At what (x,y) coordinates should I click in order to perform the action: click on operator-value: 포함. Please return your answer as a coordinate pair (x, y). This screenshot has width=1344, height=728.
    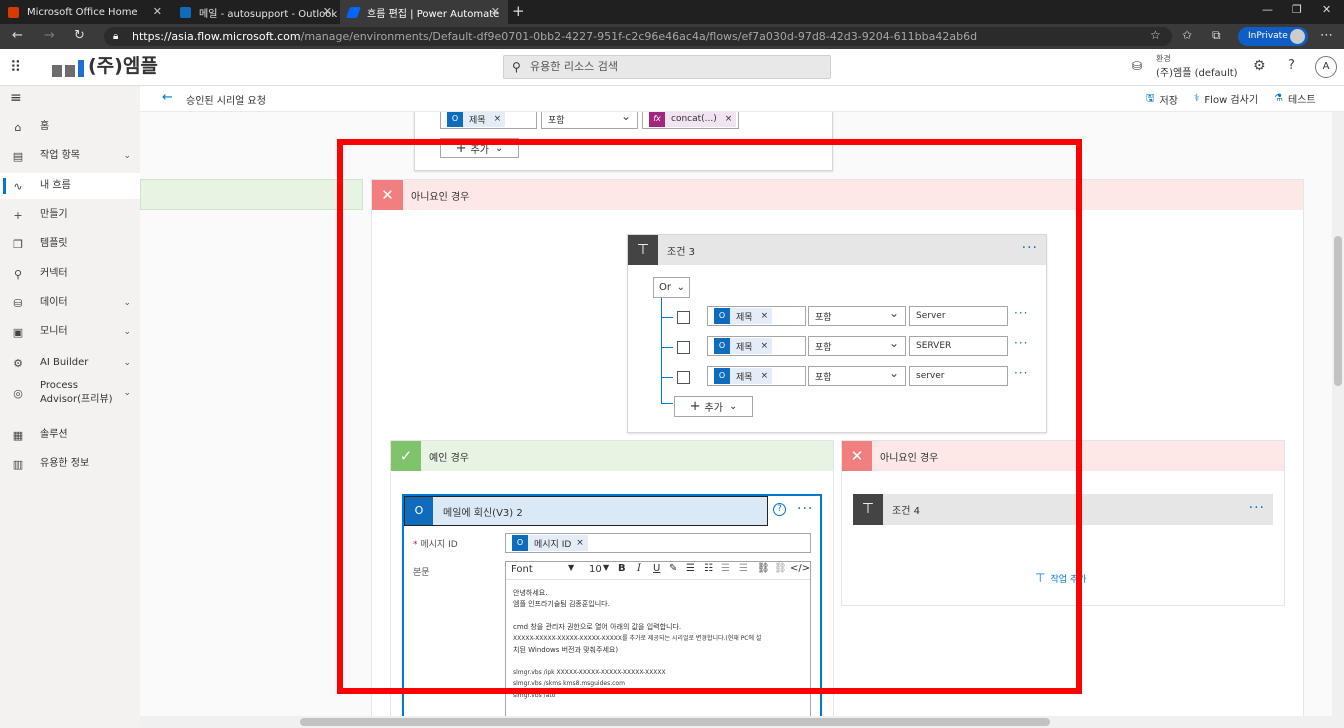
    Looking at the image, I should click on (556, 120).